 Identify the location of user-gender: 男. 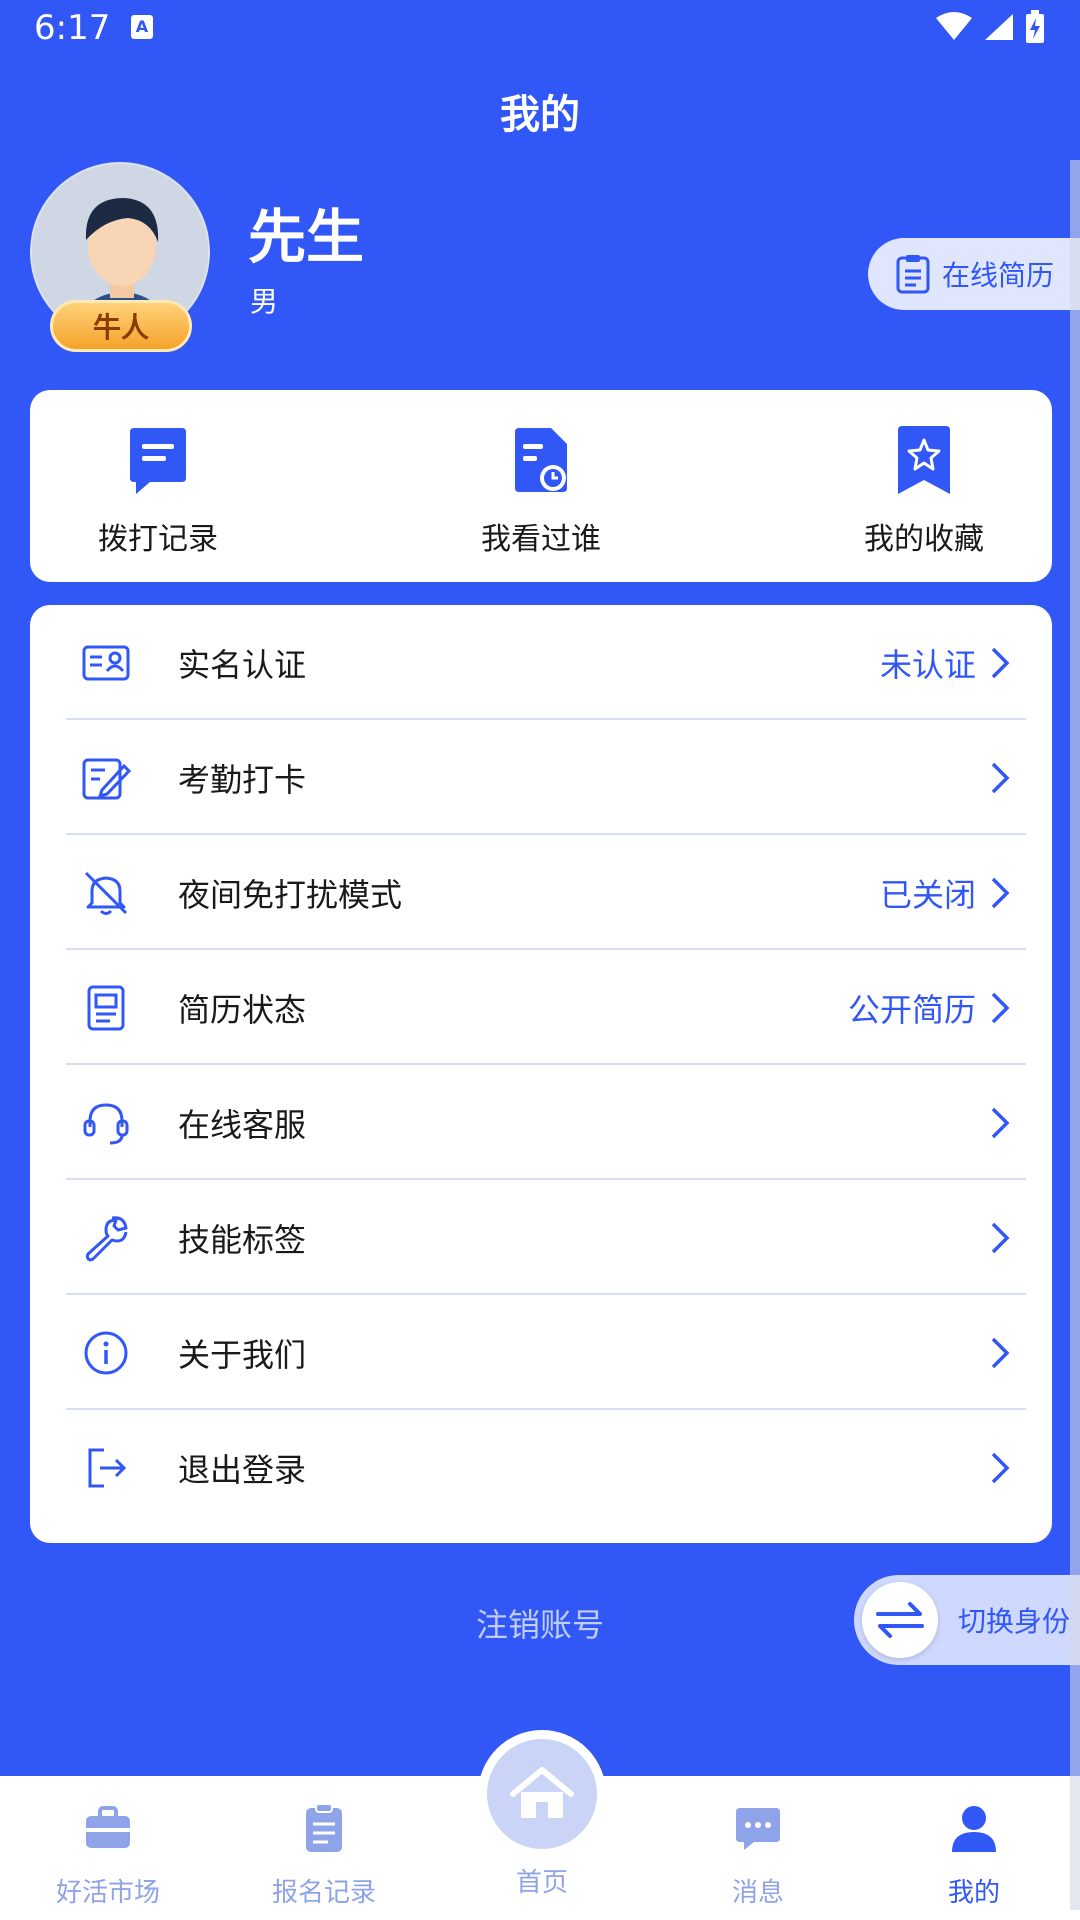
(264, 301).